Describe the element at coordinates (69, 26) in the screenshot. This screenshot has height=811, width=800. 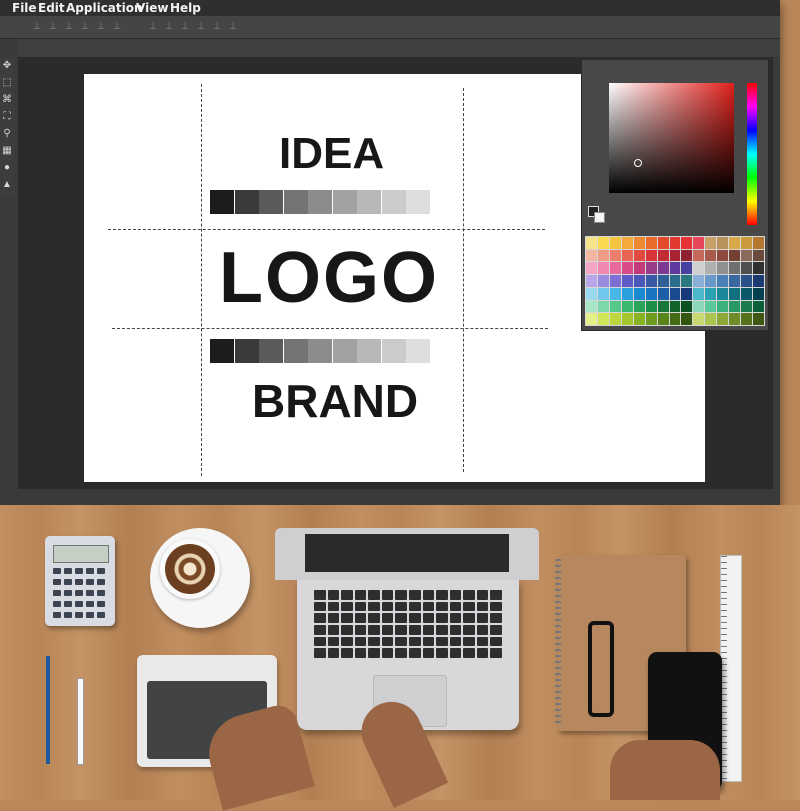
I see `align-bottom-icon: ⊥` at that location.